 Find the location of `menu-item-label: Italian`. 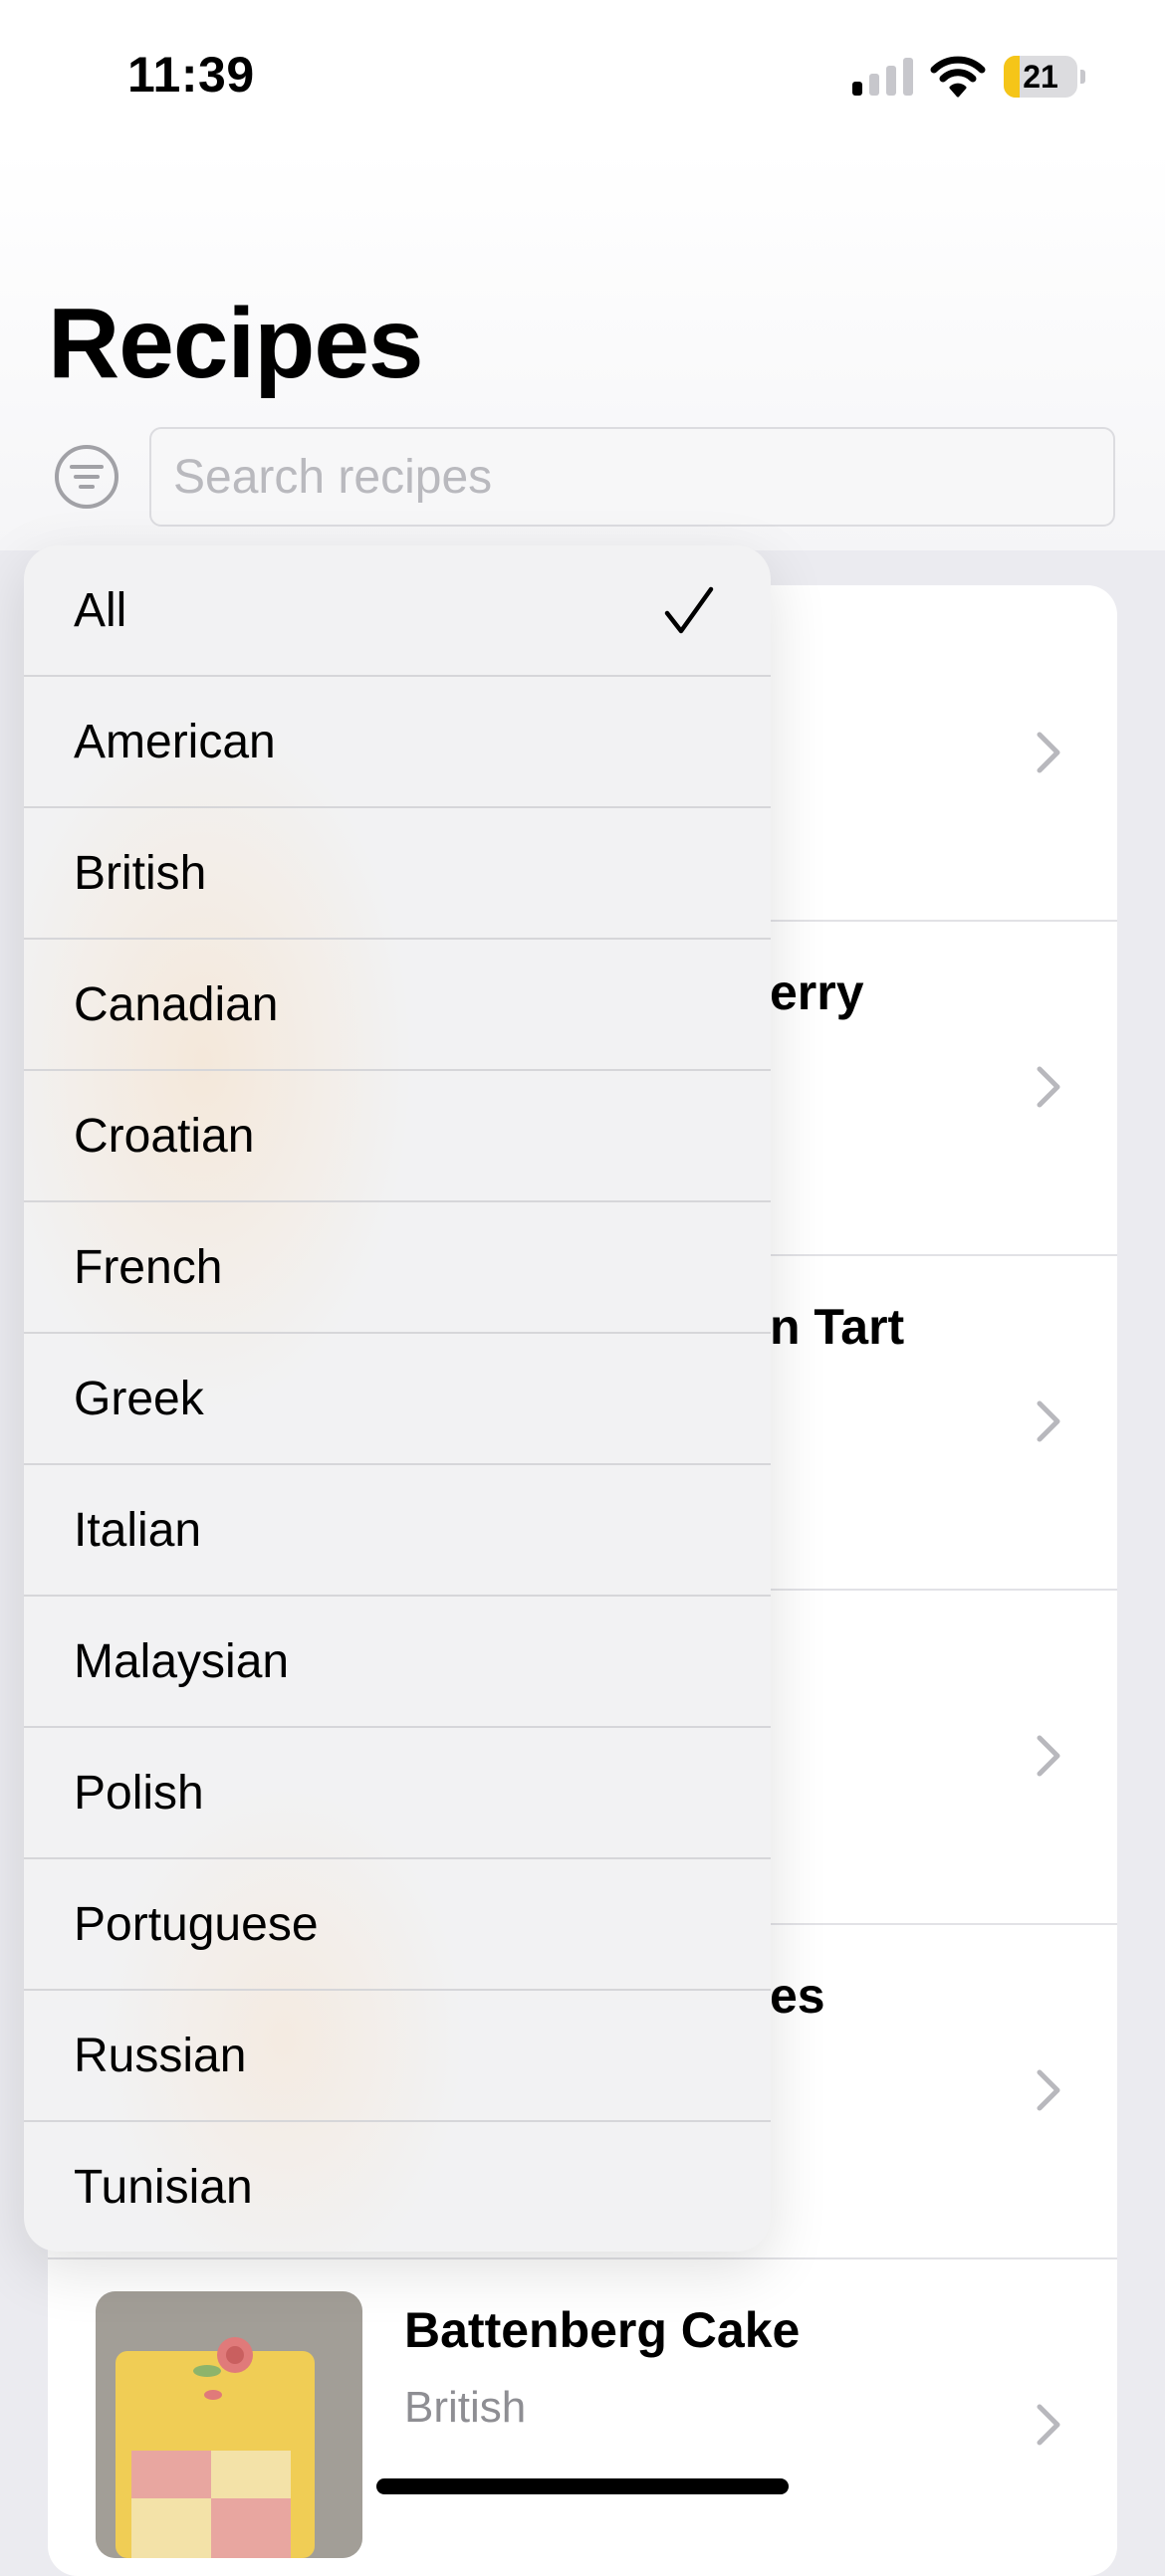

menu-item-label: Italian is located at coordinates (138, 1530).